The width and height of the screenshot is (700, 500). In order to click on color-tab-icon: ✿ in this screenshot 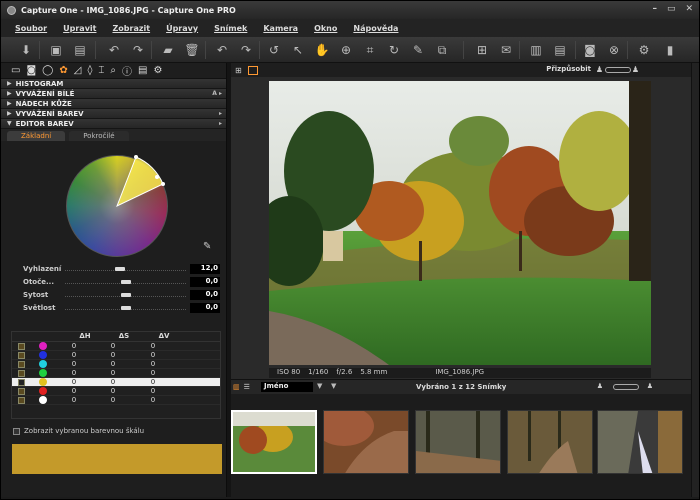, I will do `click(63, 70)`.